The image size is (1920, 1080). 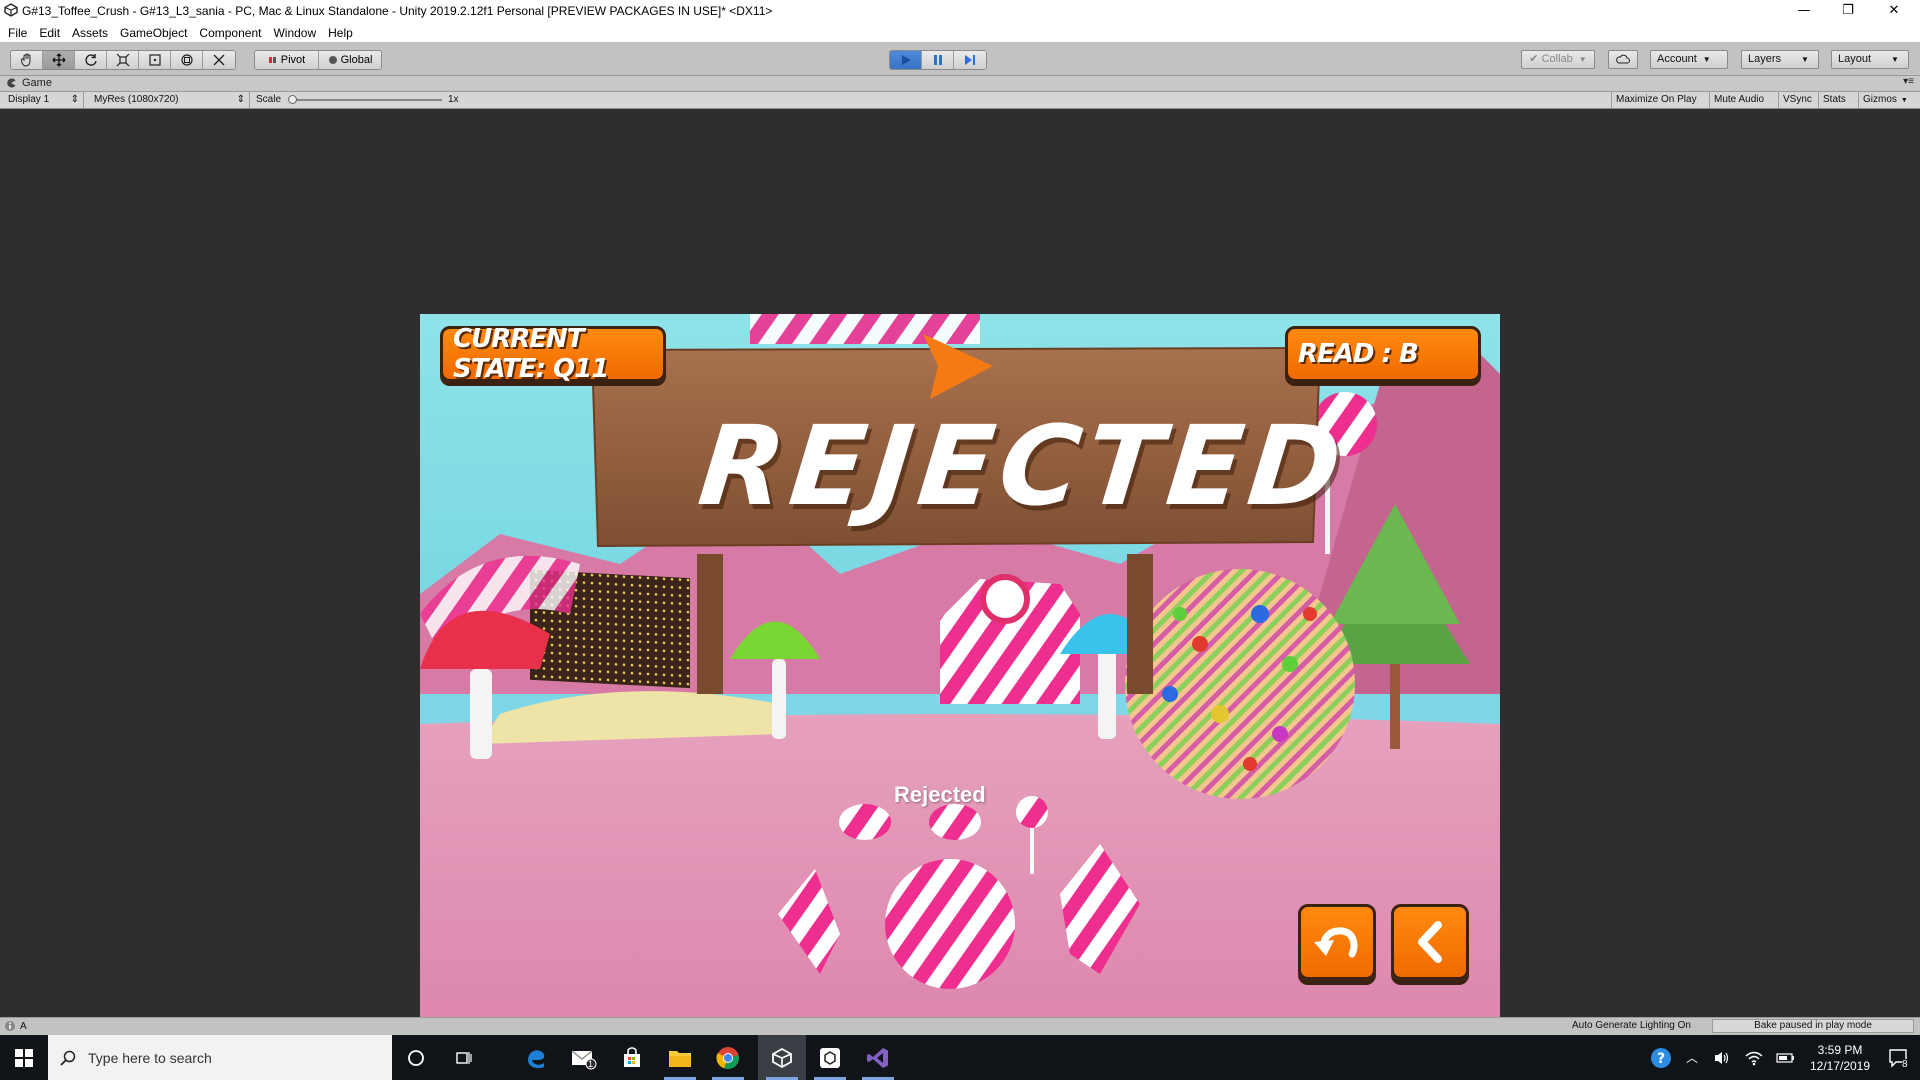 What do you see at coordinates (287, 60) in the screenshot?
I see `pivot-toggle: Pivot` at bounding box center [287, 60].